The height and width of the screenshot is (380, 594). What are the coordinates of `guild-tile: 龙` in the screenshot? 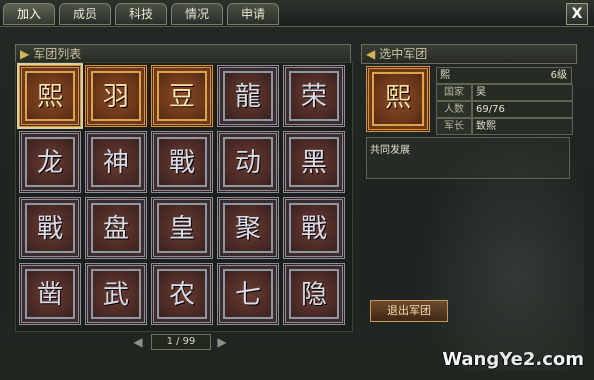 It's located at (50, 162).